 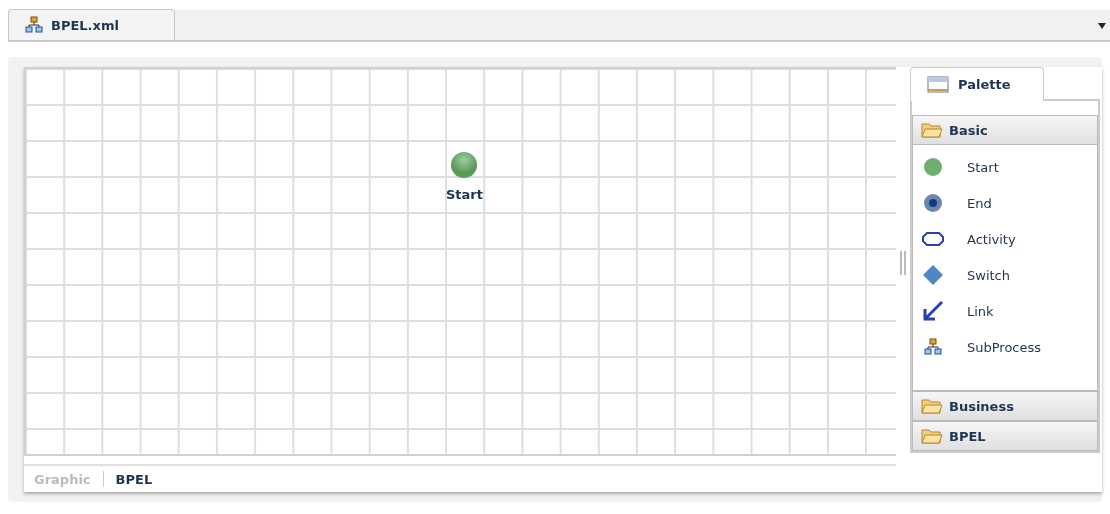 What do you see at coordinates (464, 194) in the screenshot?
I see `node-label: Start` at bounding box center [464, 194].